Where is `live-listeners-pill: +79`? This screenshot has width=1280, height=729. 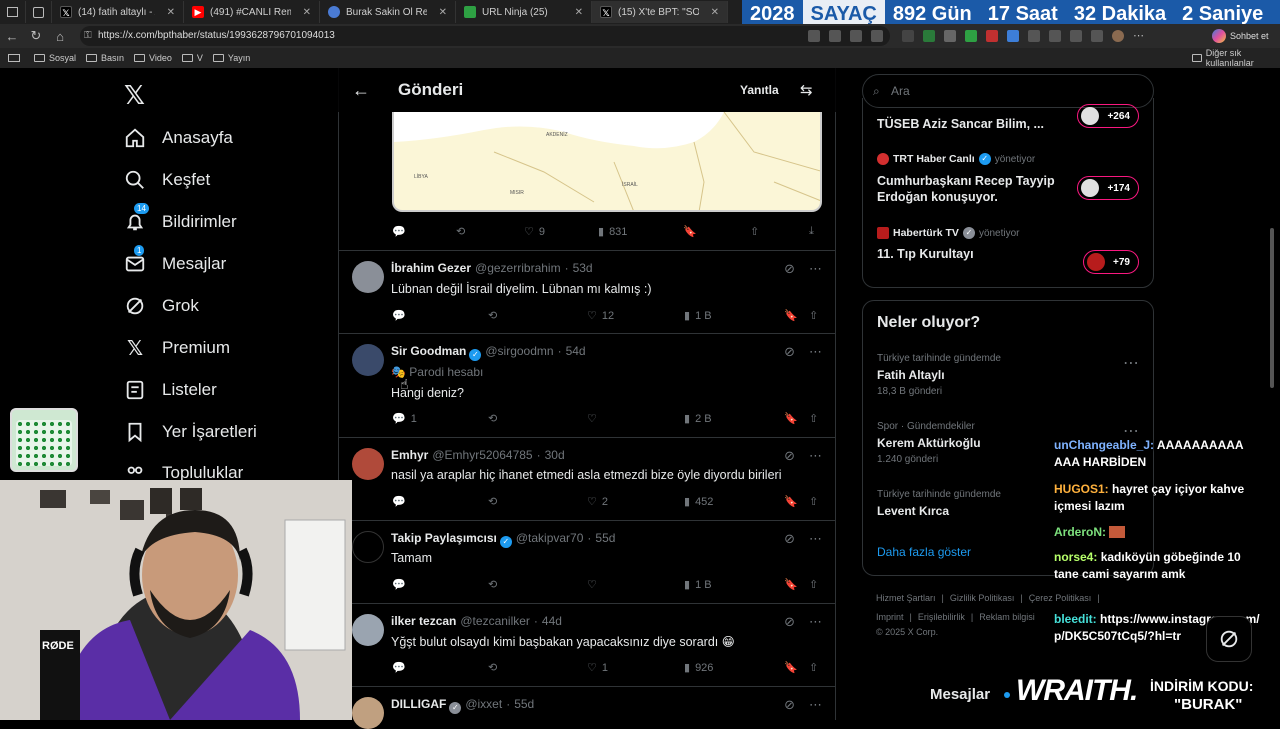
live-listeners-pill: +79 is located at coordinates (1111, 262).